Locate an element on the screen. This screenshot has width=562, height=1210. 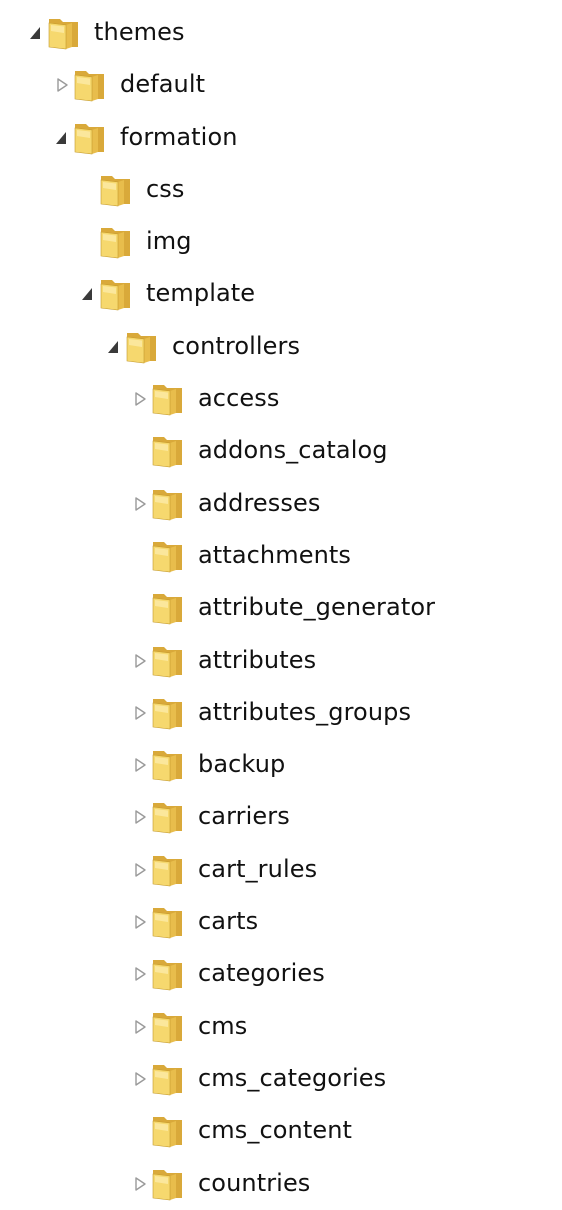
tree-item: carriers is located at coordinates (281, 817).